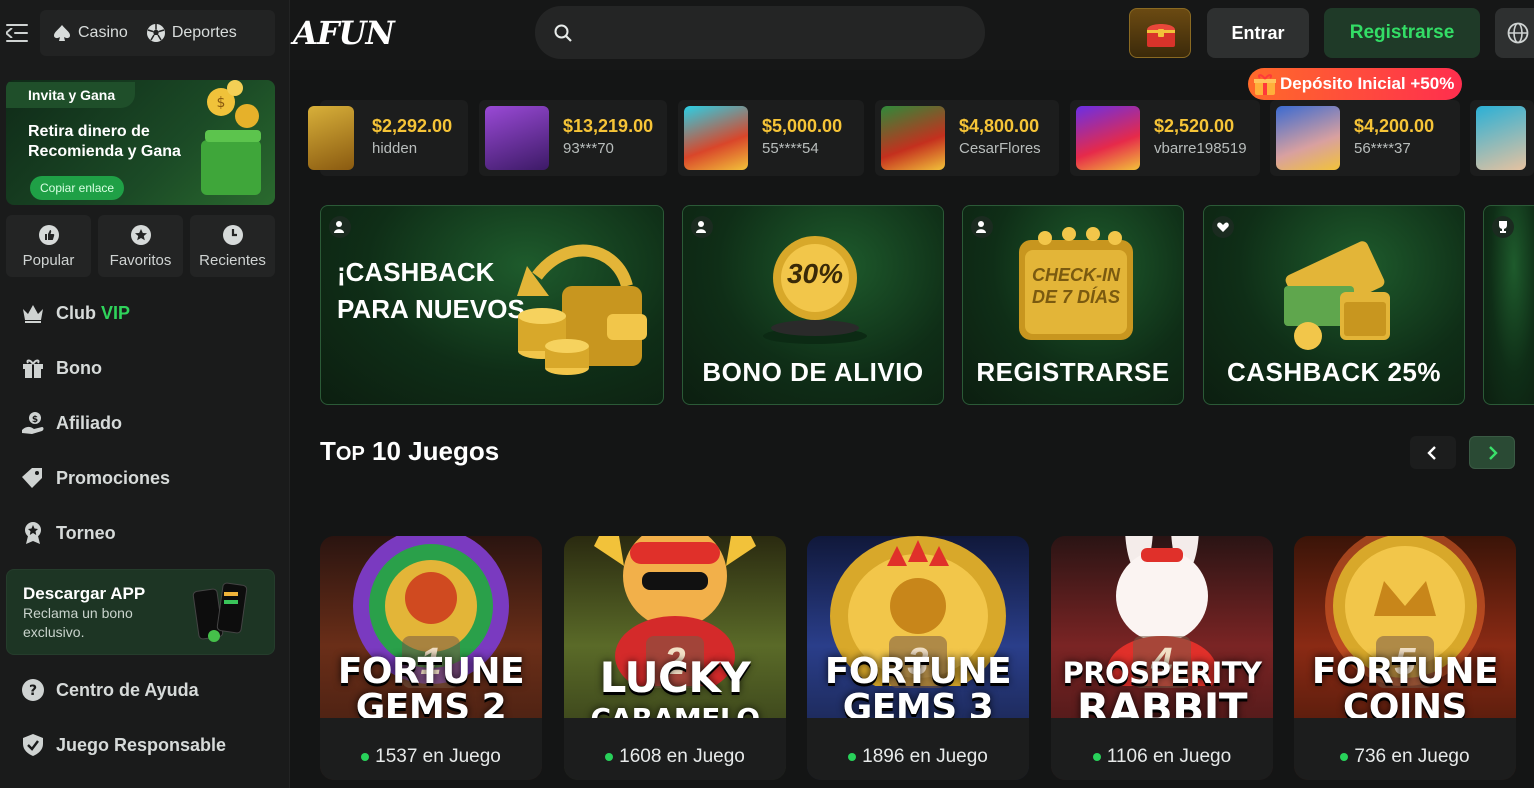 The image size is (1534, 788). Describe the element at coordinates (492, 305) in the screenshot. I see `promo-cashback-nuevos: ¡CASHBACK PARA NUEVOS` at that location.